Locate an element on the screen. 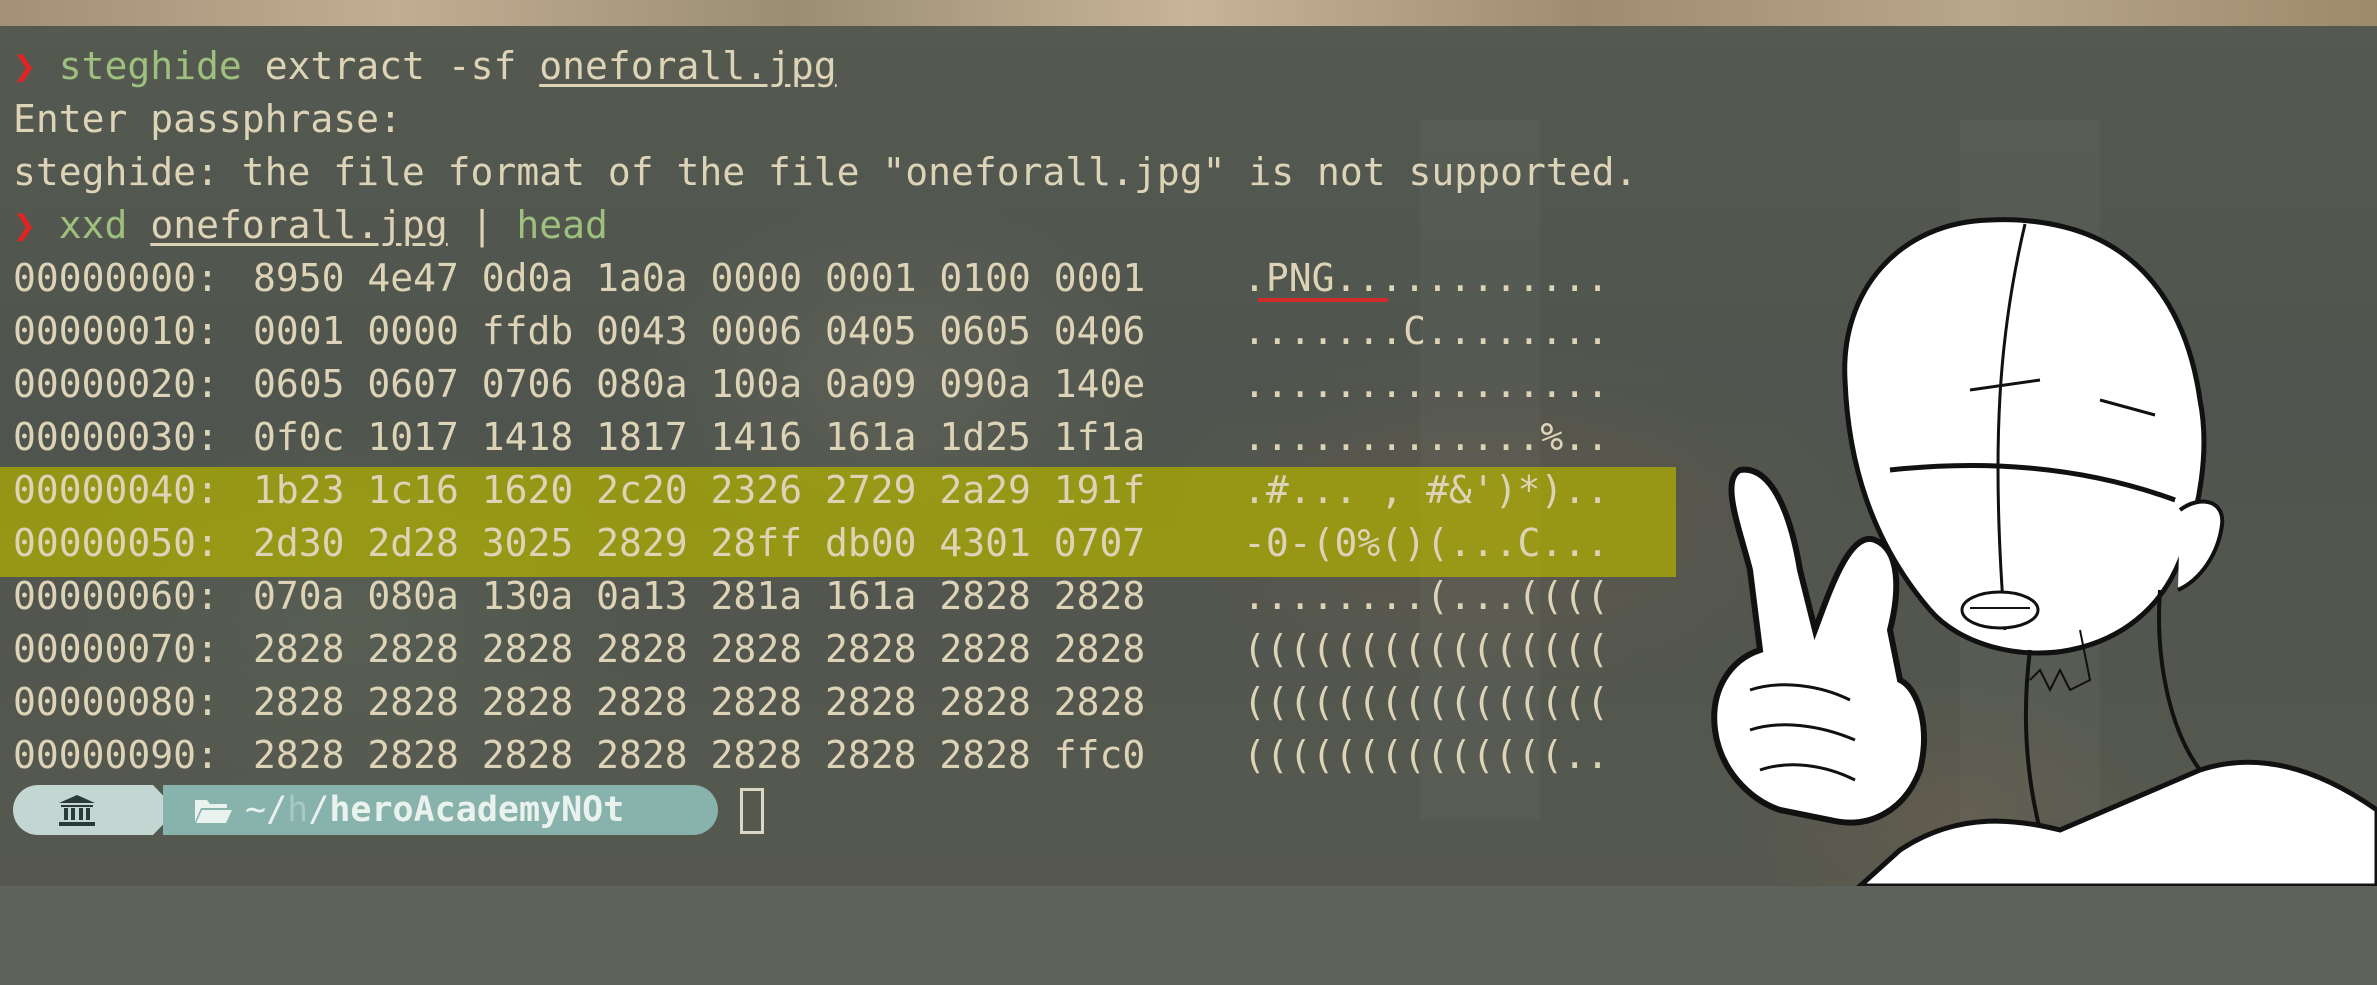 This screenshot has height=985, width=2377. command-name: head is located at coordinates (562, 225).